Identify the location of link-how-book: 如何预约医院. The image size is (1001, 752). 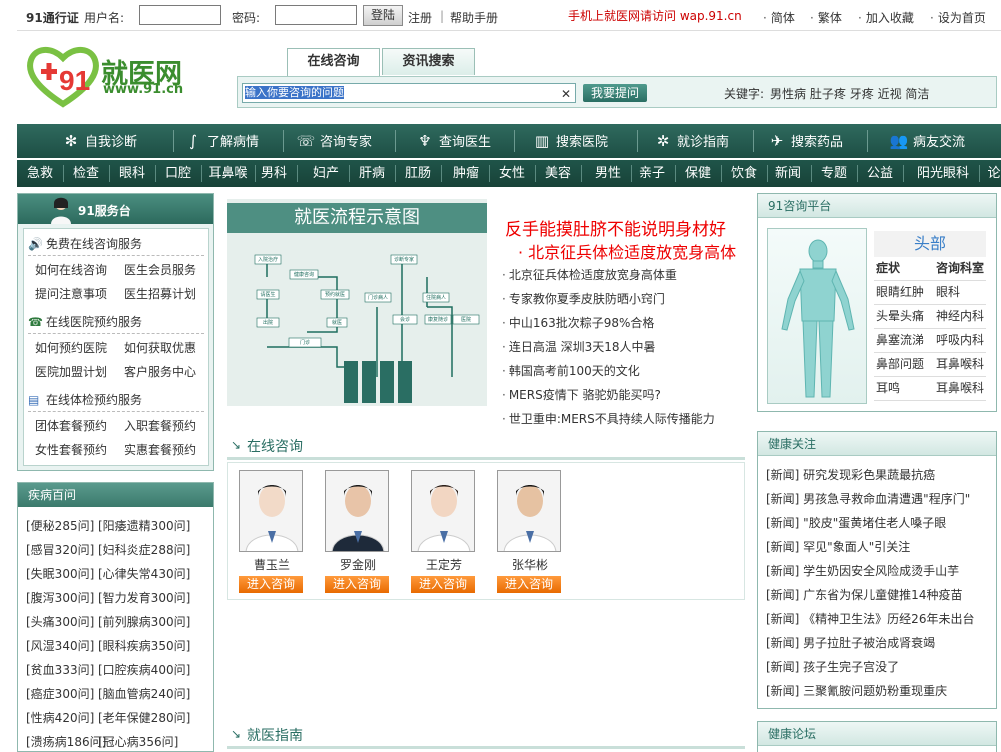
(71, 347).